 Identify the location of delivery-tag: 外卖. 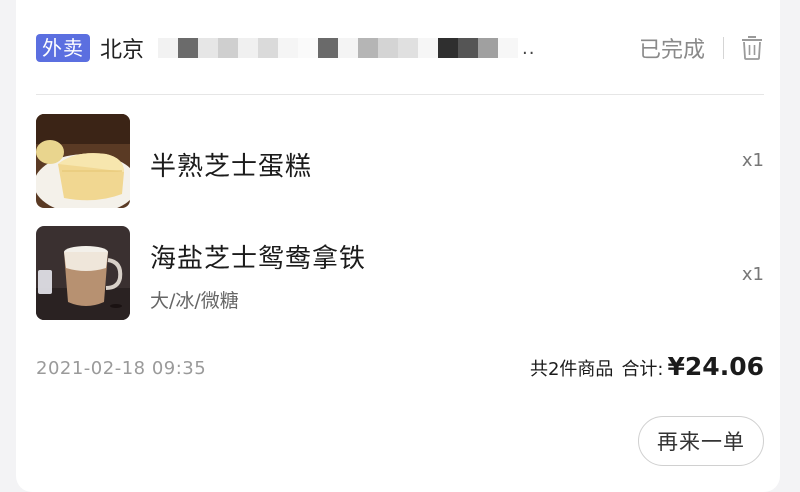
(63, 48).